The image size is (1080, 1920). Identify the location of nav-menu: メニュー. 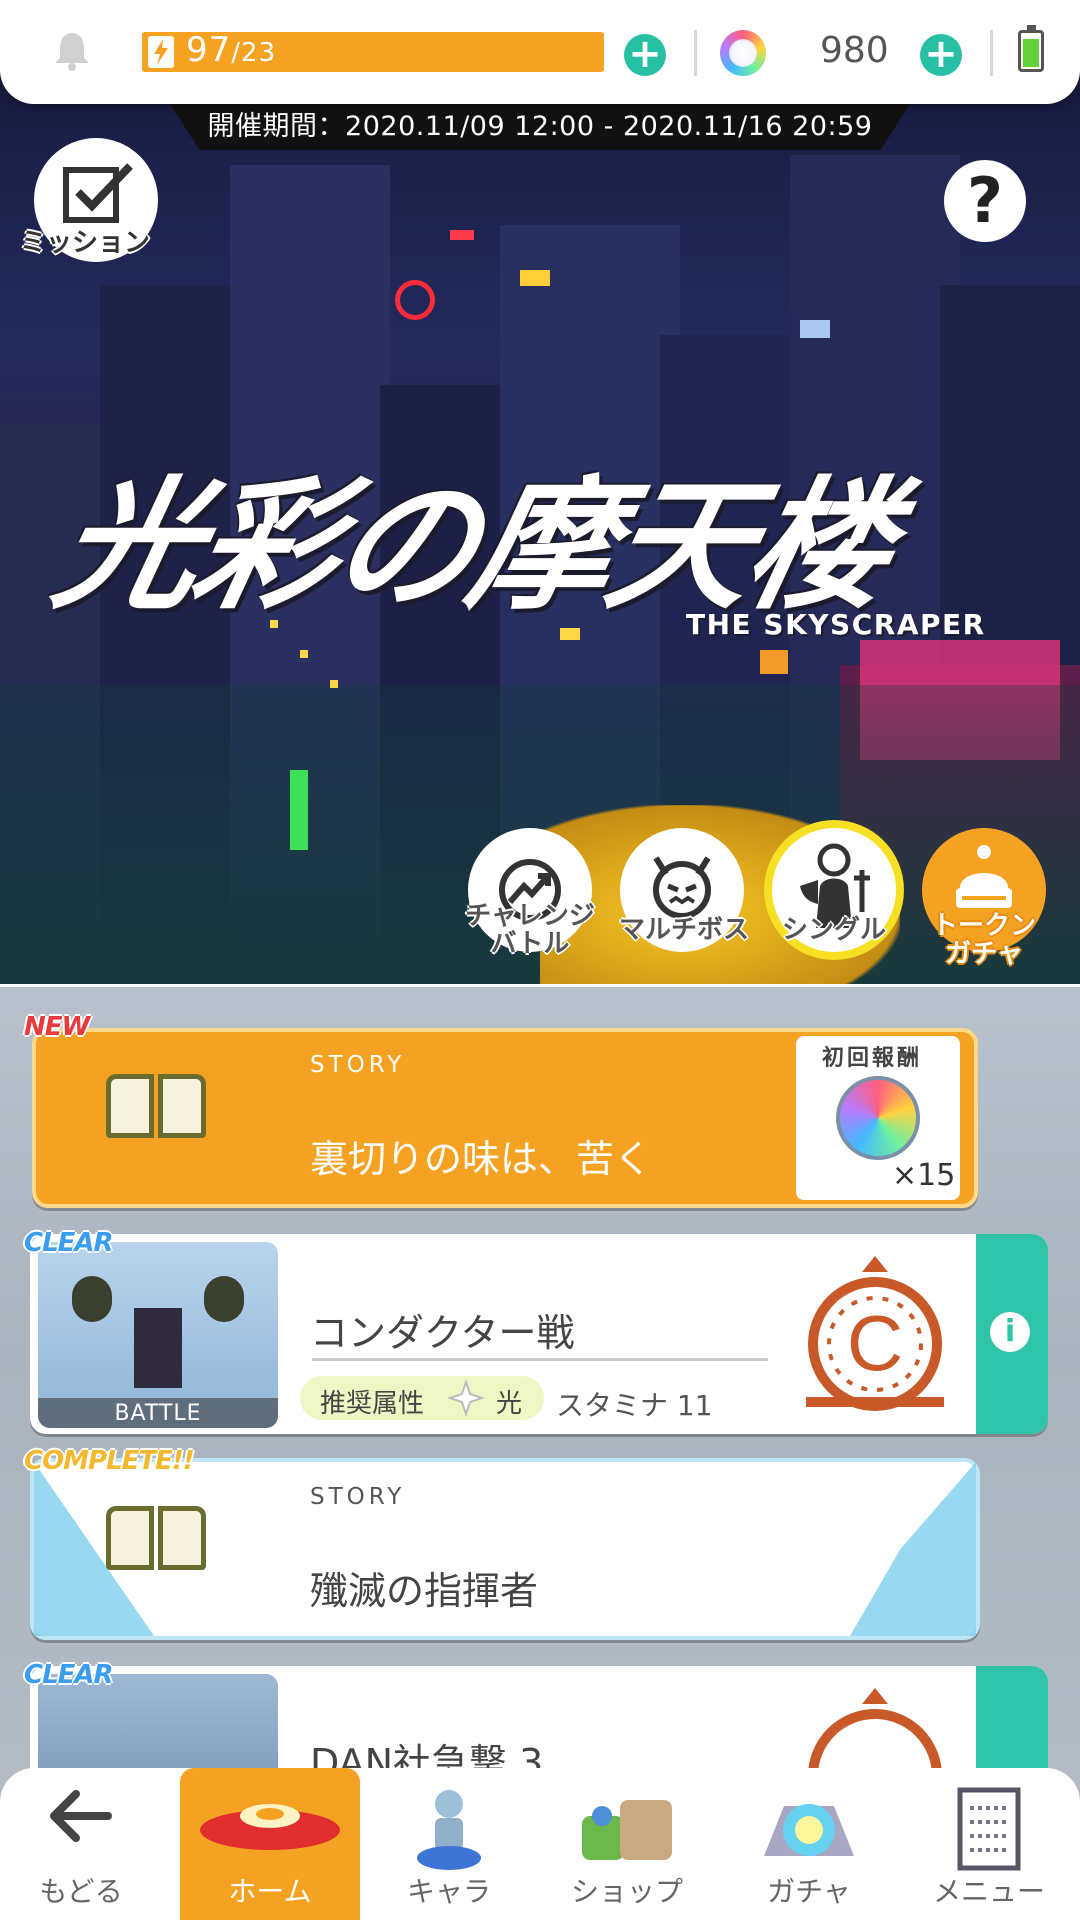
(989, 1844).